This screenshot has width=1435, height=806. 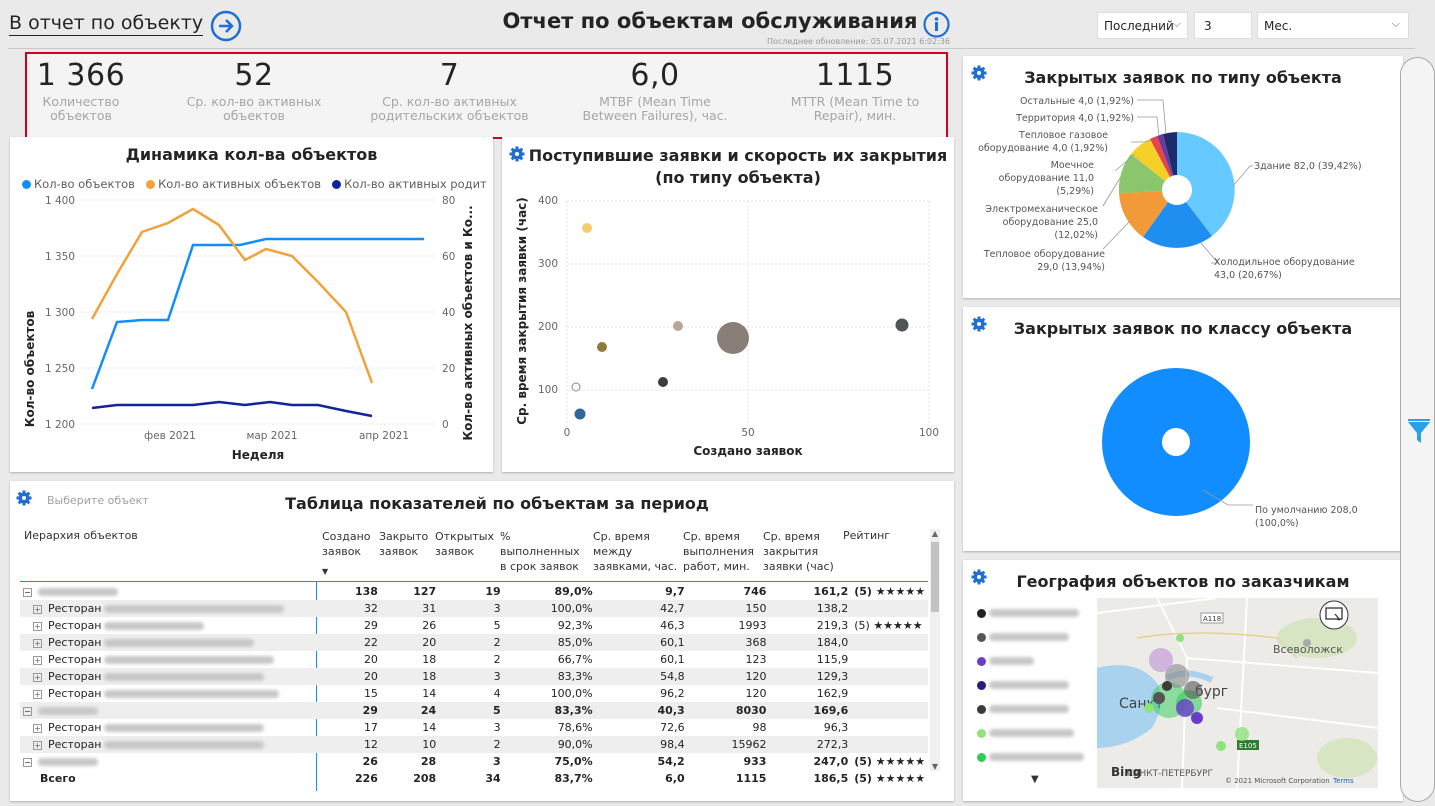 I want to click on svg-text: A118, so click(x=1212, y=619).